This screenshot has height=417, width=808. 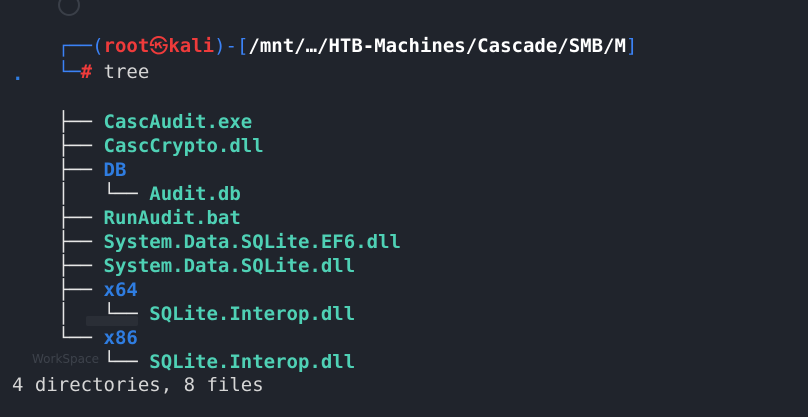 I want to click on file-name: CascCrypto.dll, so click(x=183, y=146).